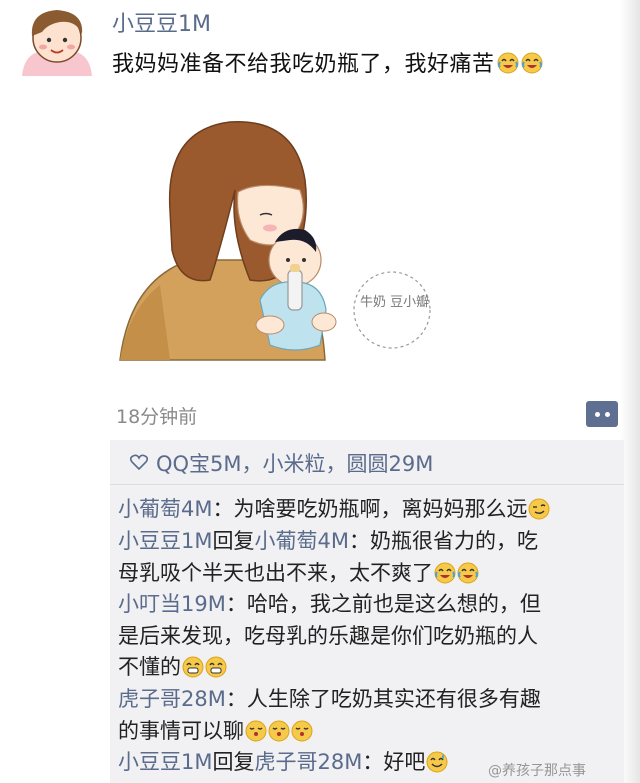  What do you see at coordinates (437, 767) in the screenshot?
I see `sweat-smile-emoji-icon` at bounding box center [437, 767].